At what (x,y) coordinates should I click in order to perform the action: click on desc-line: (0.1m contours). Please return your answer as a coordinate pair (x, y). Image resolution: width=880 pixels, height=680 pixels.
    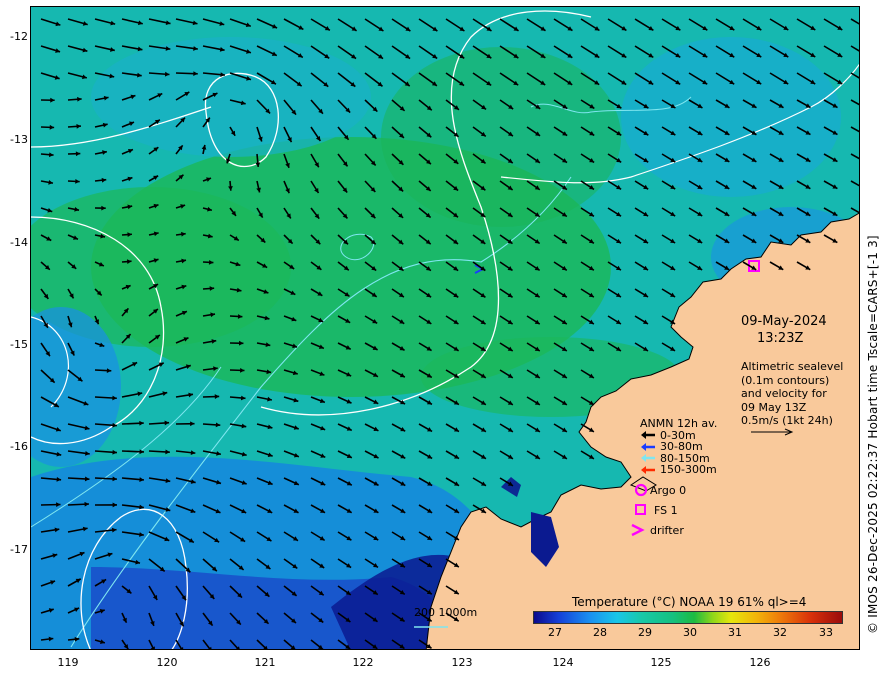
    Looking at the image, I should click on (785, 380).